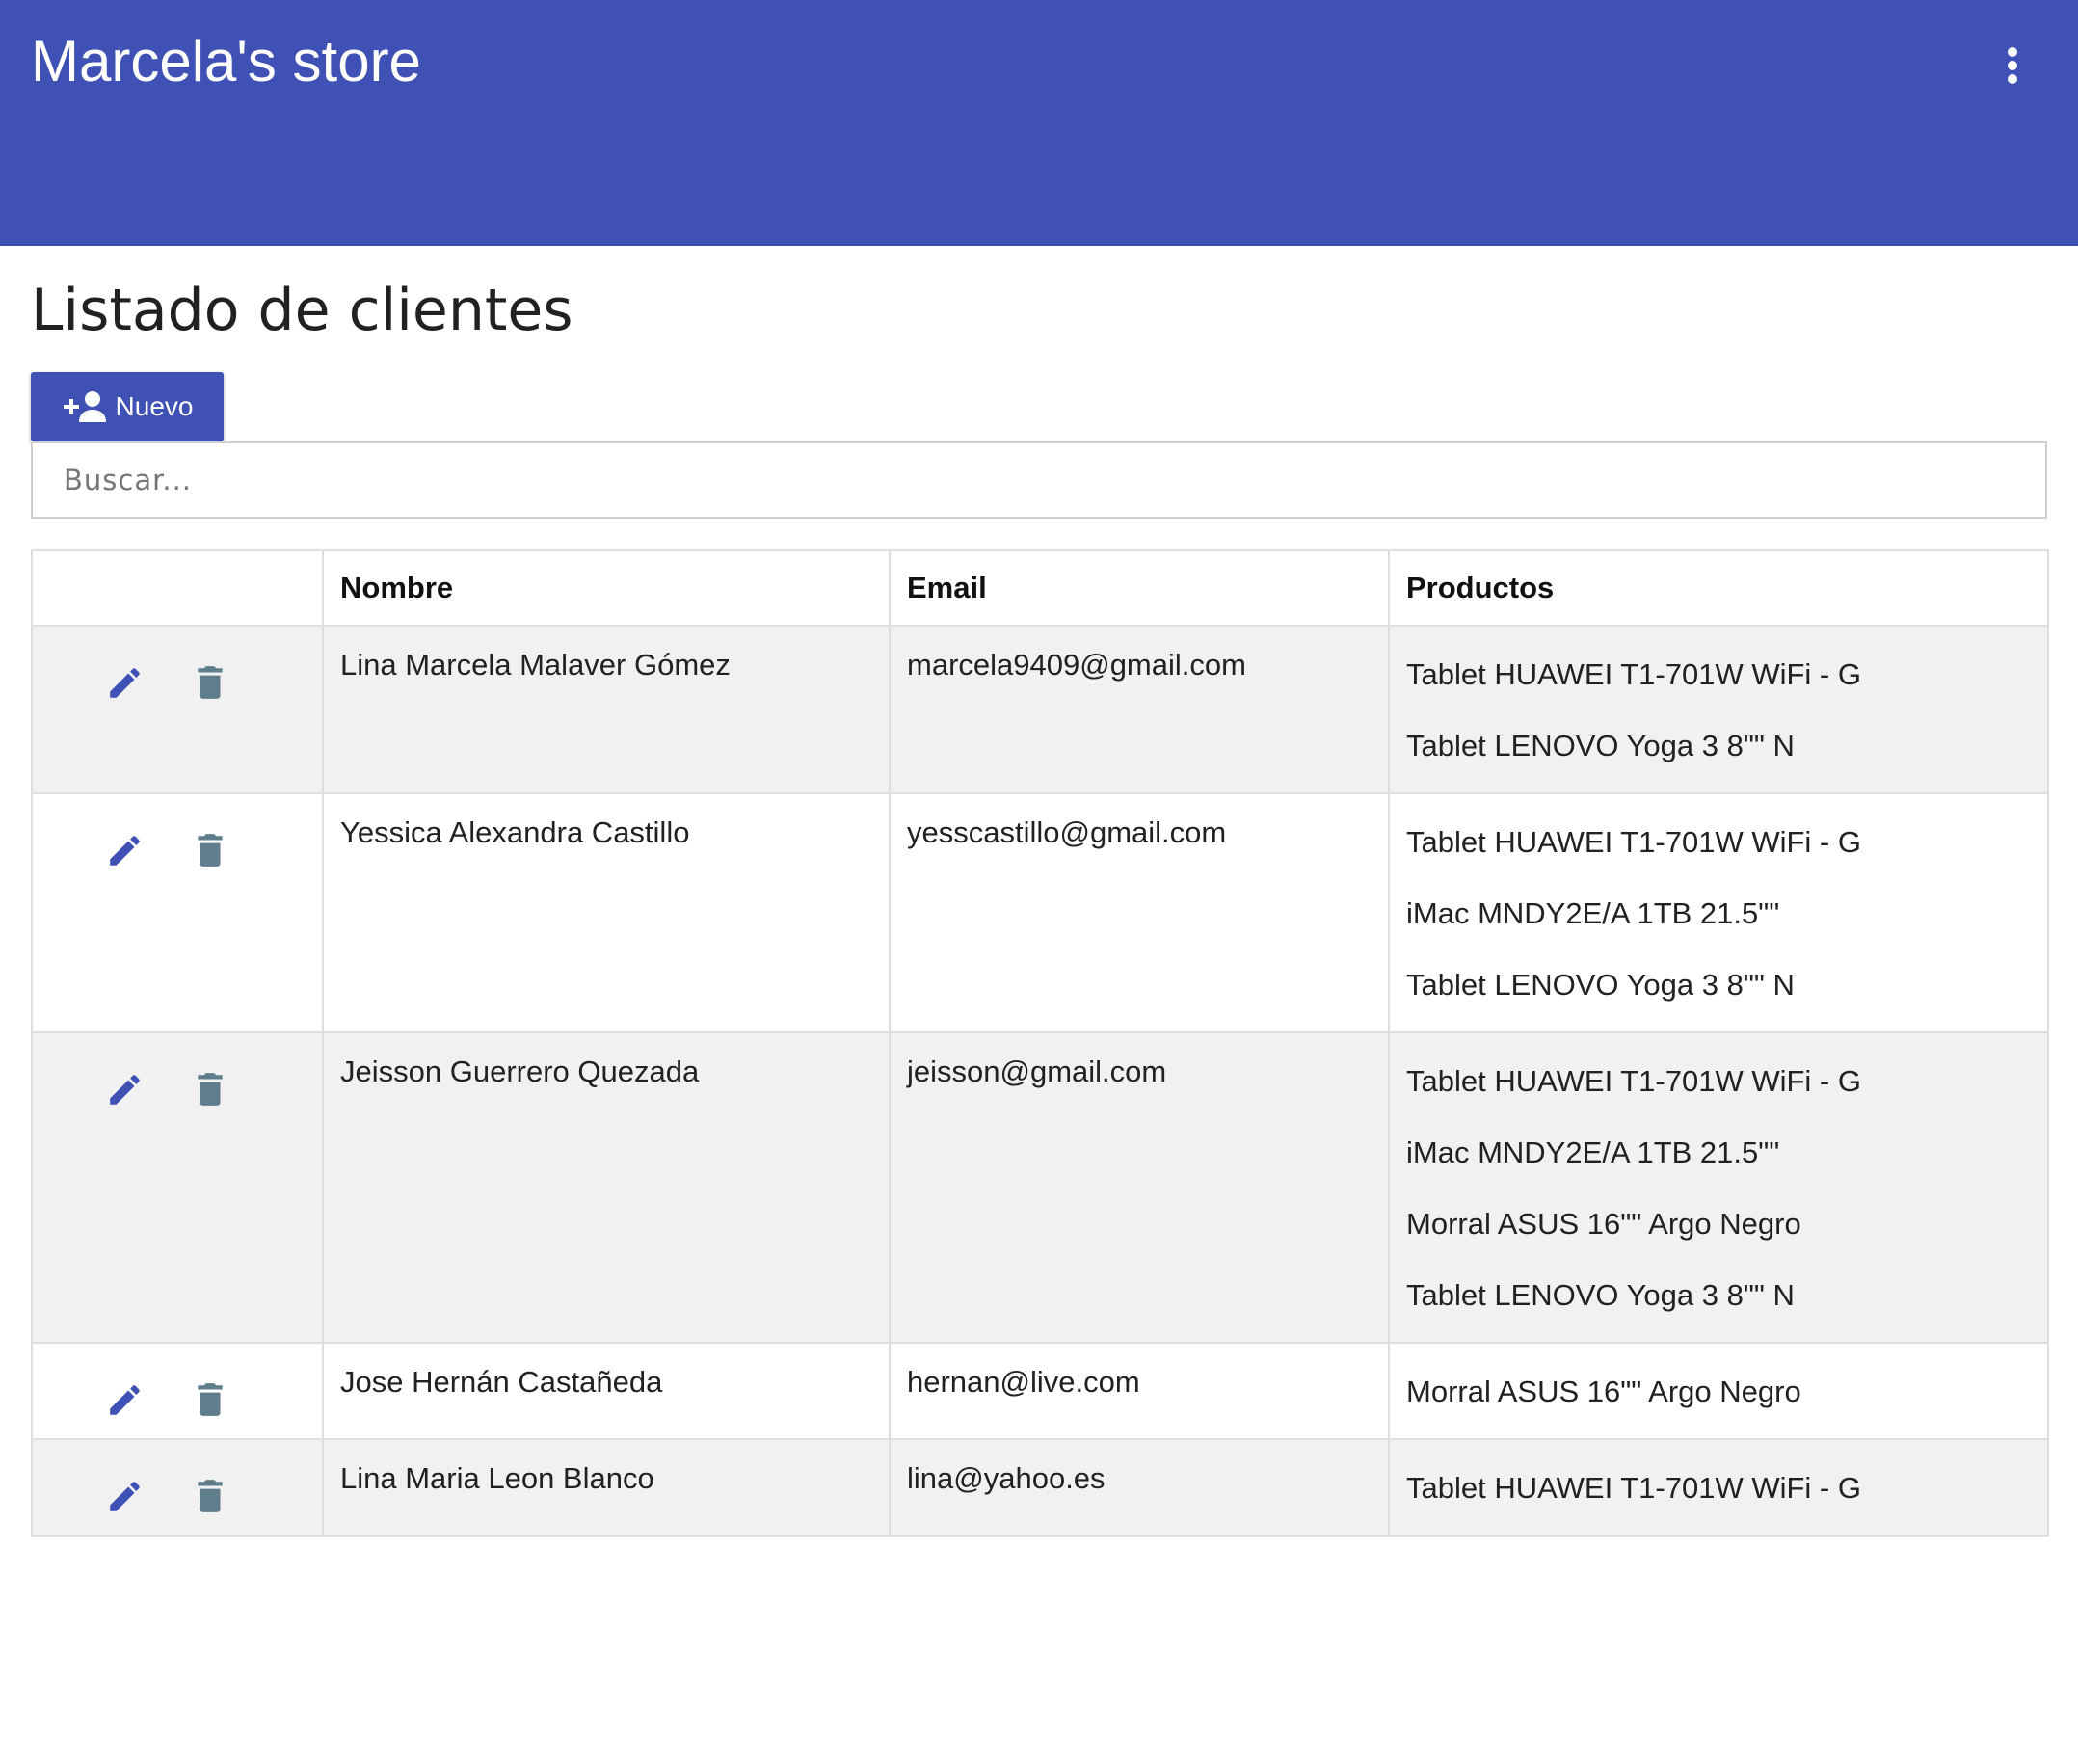 The image size is (2078, 1764). What do you see at coordinates (1139, 709) in the screenshot?
I see `client-email-cell: marcela9409@gmail.com` at bounding box center [1139, 709].